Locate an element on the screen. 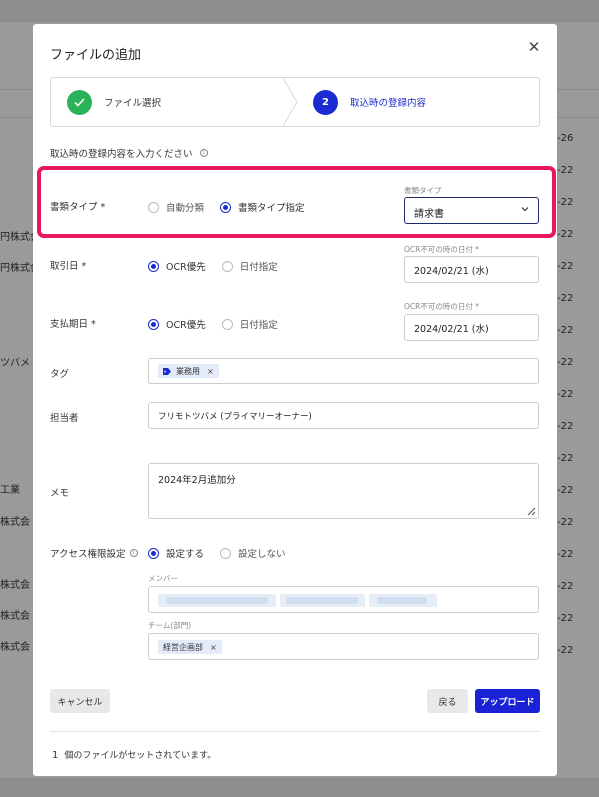  tag-chip: 業務用 × is located at coordinates (188, 371).